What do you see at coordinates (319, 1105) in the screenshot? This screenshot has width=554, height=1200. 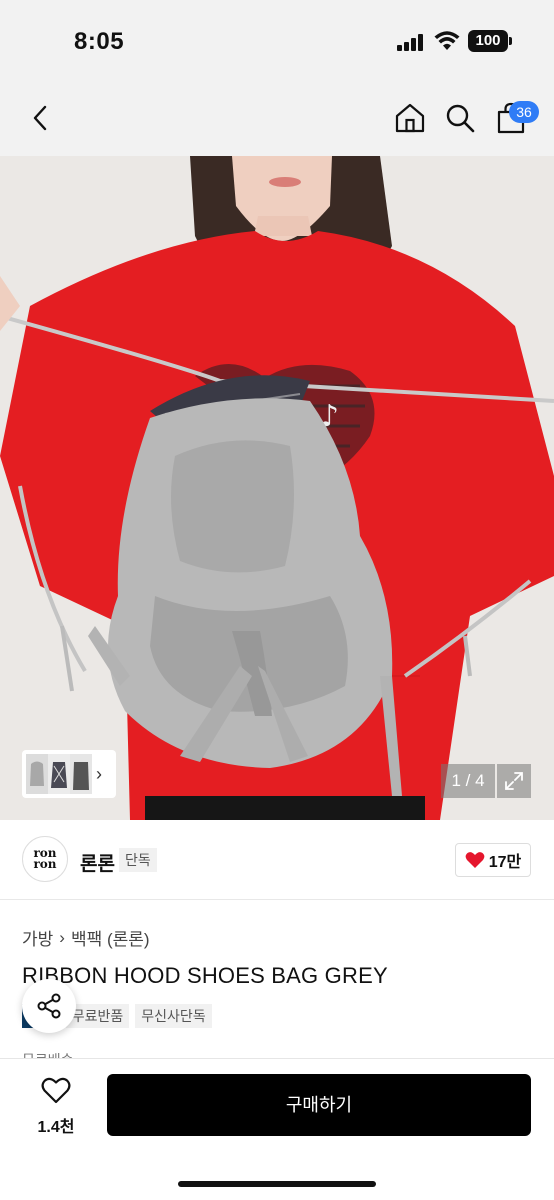 I see `buy-button: 구매하기` at bounding box center [319, 1105].